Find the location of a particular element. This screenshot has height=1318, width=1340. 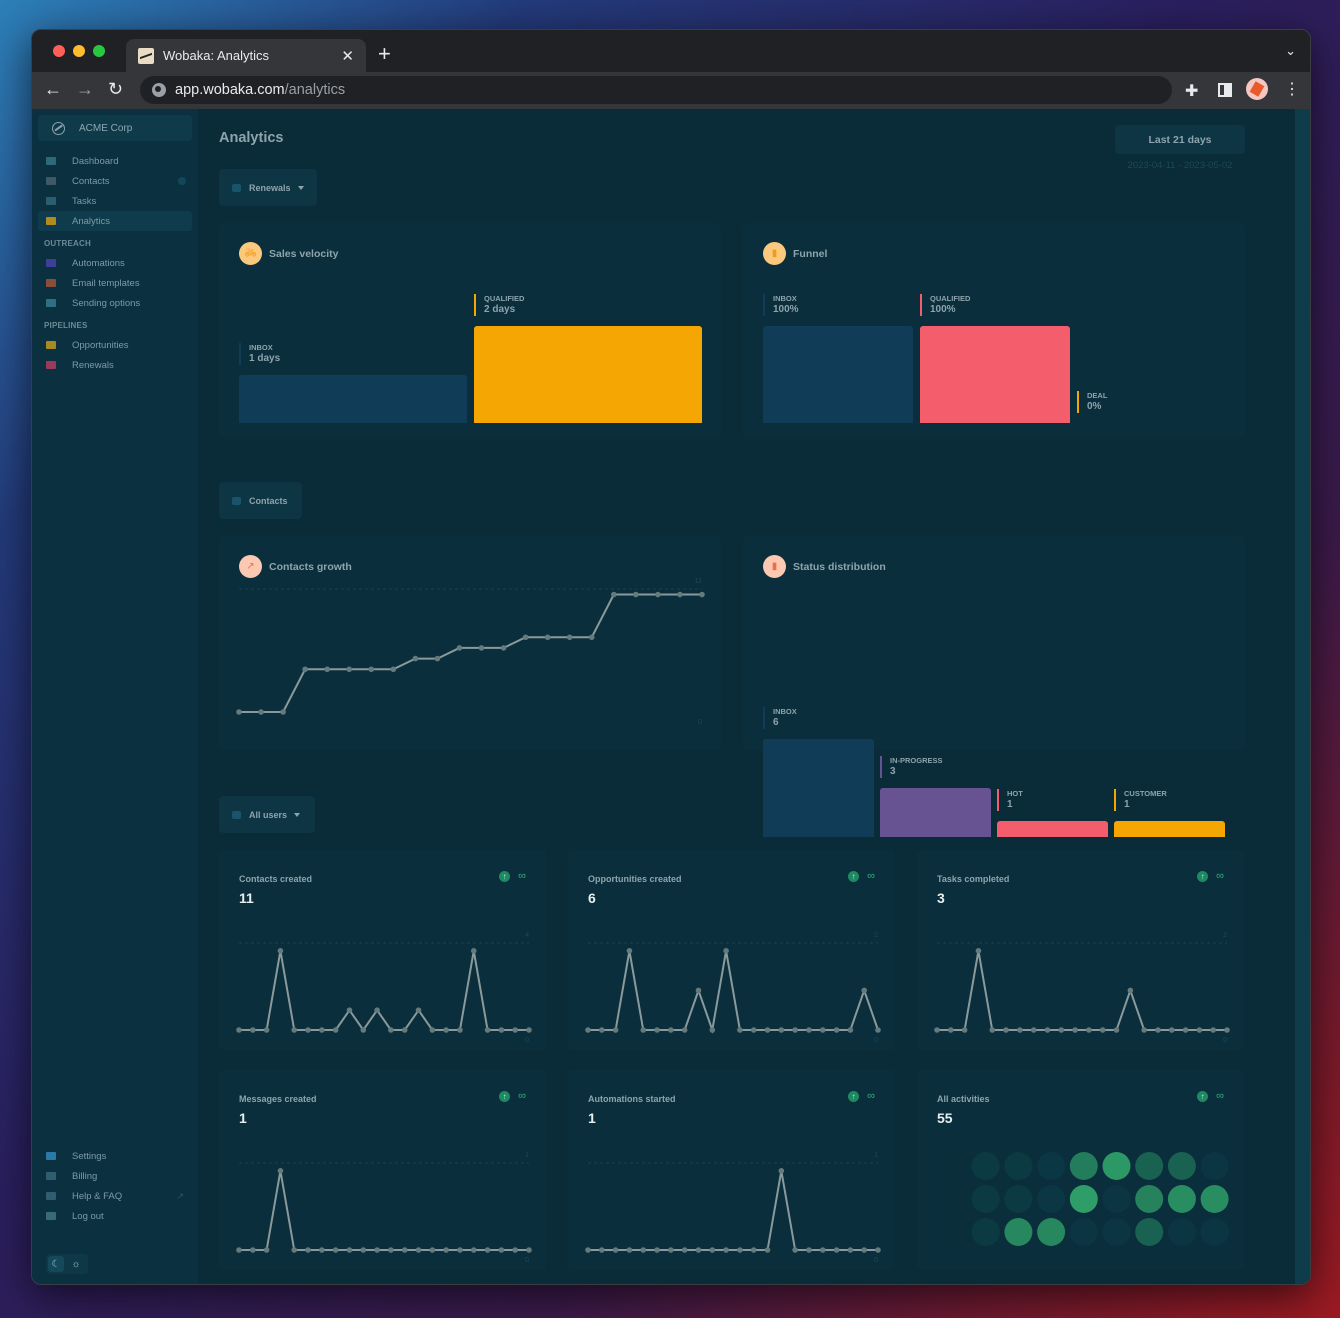

sidebar-item-renewals: Renewals is located at coordinates (115, 365).